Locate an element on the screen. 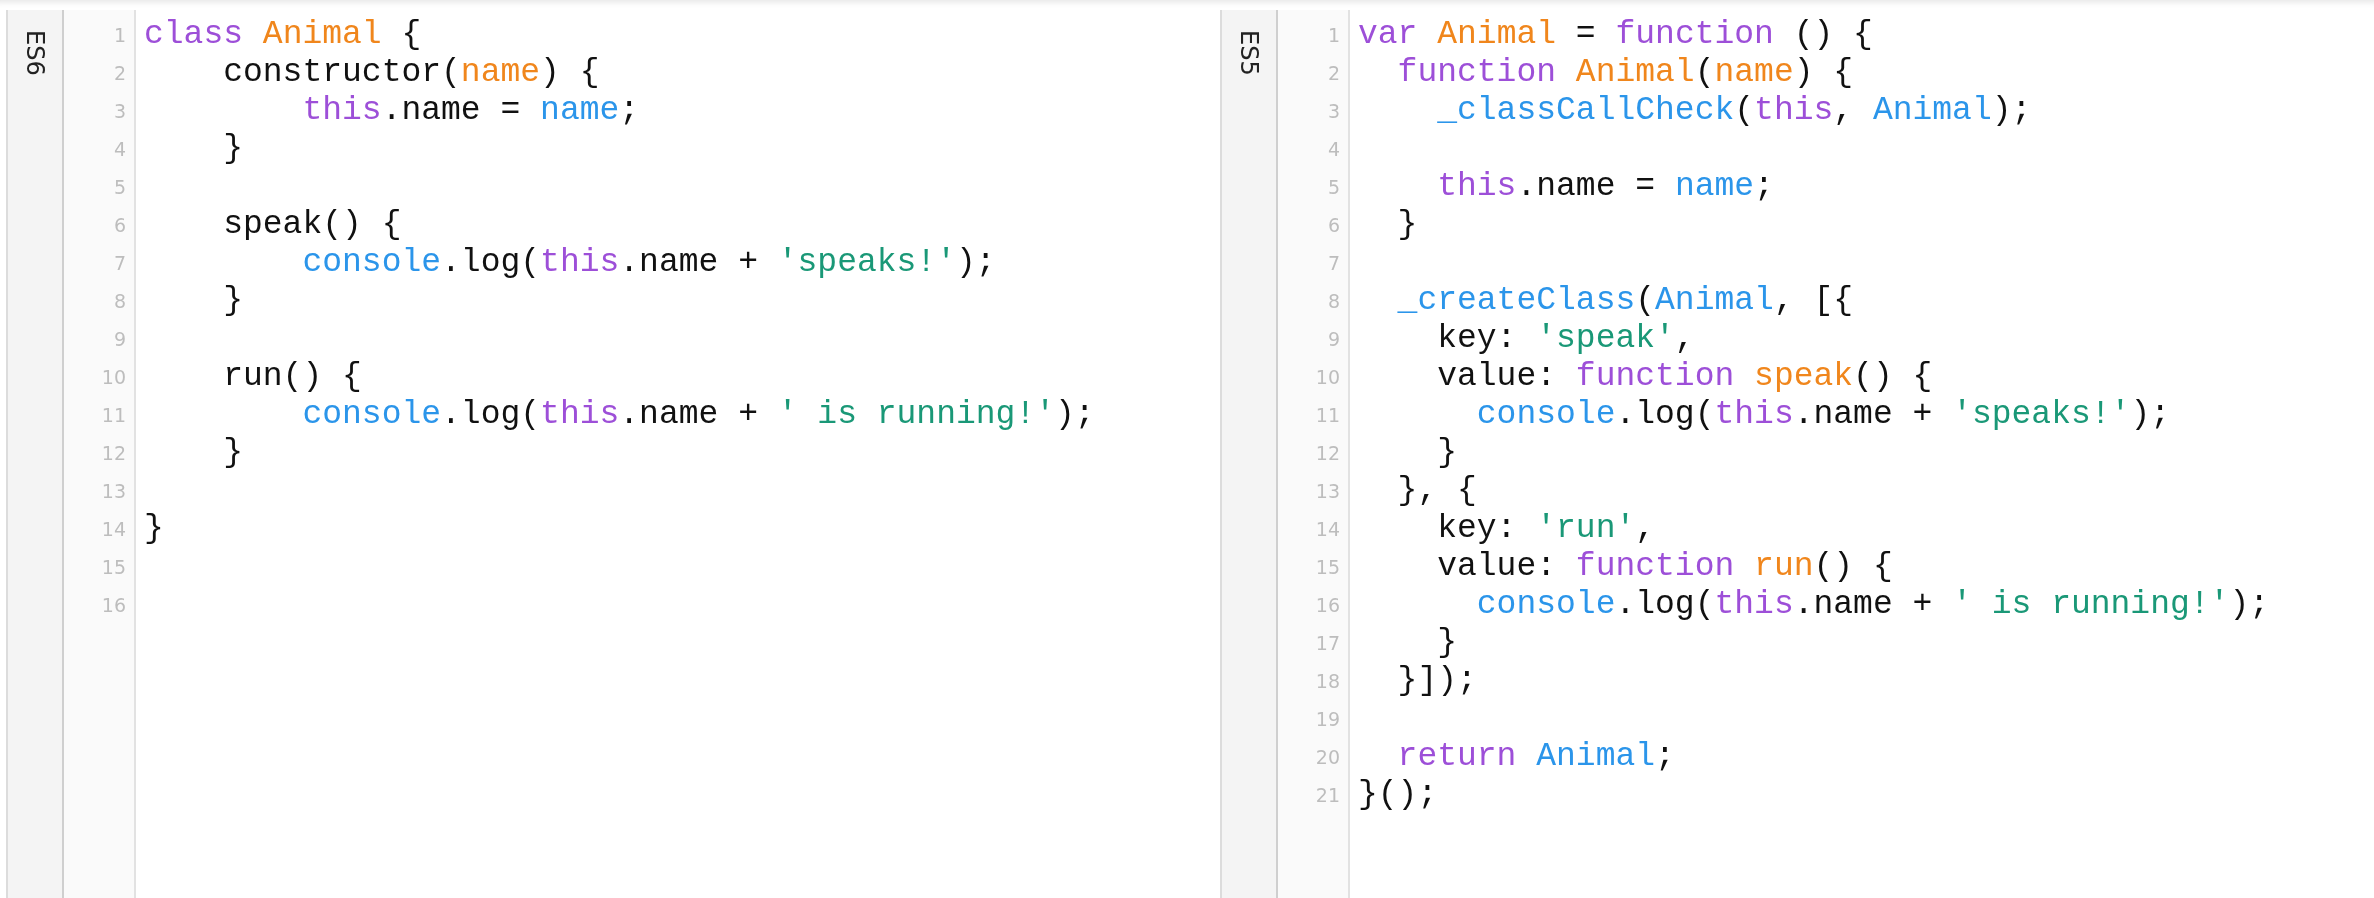  panel-label: ES5 is located at coordinates (1249, 53).